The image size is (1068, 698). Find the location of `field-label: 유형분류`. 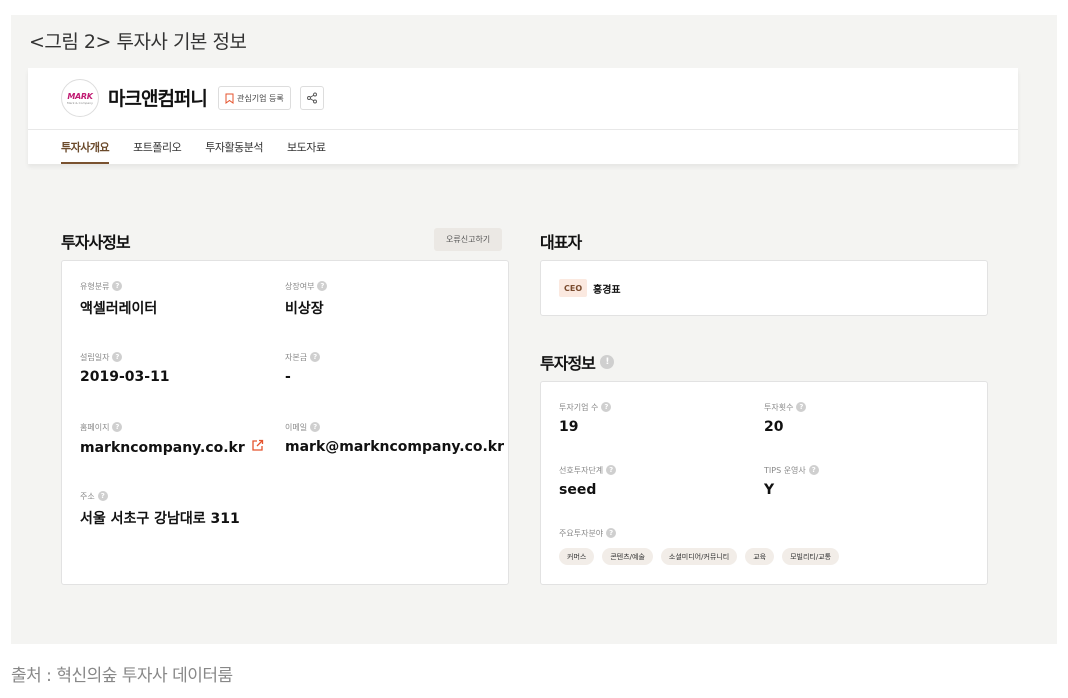

field-label: 유형분류 is located at coordinates (95, 286).